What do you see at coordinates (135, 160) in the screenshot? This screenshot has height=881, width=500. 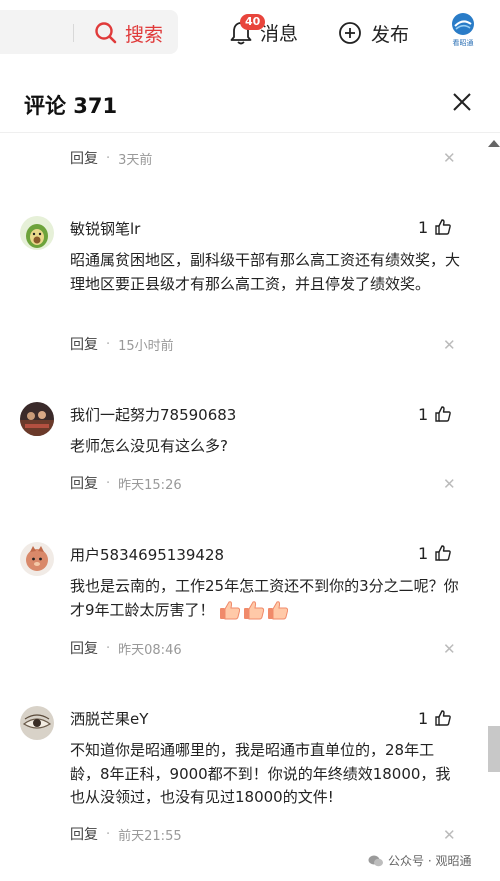 I see `comment-time: 3天前` at bounding box center [135, 160].